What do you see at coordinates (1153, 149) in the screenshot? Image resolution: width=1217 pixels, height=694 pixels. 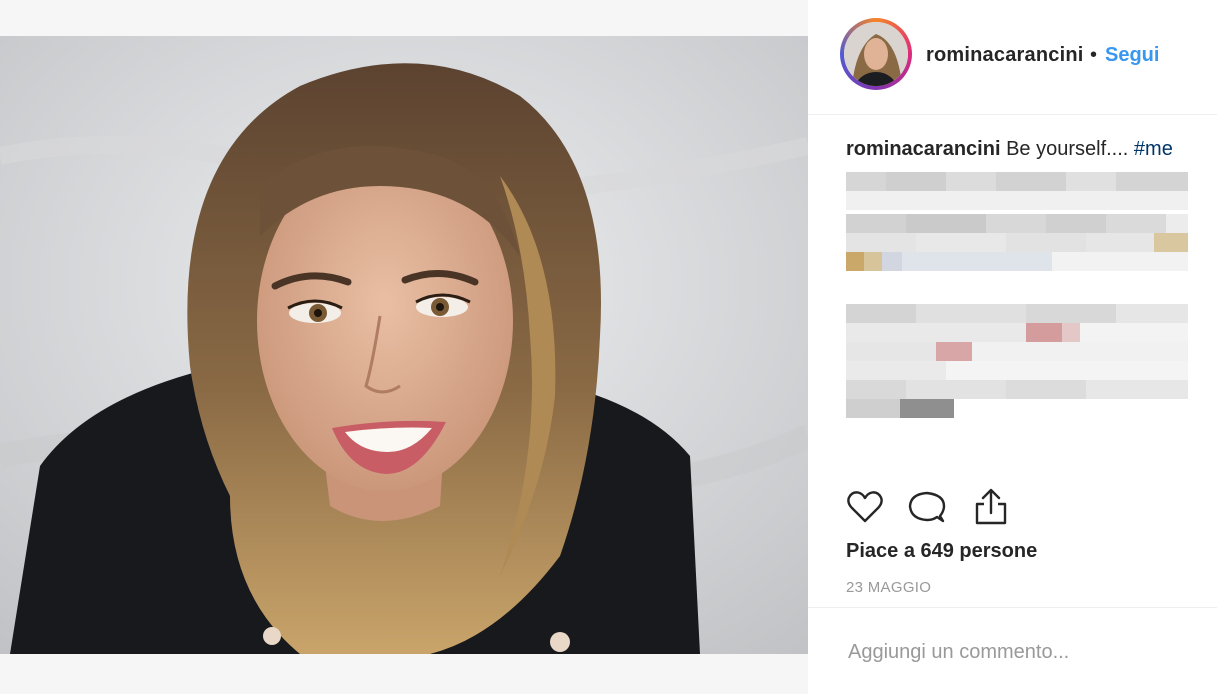 I see `caption-hashtag: #me` at bounding box center [1153, 149].